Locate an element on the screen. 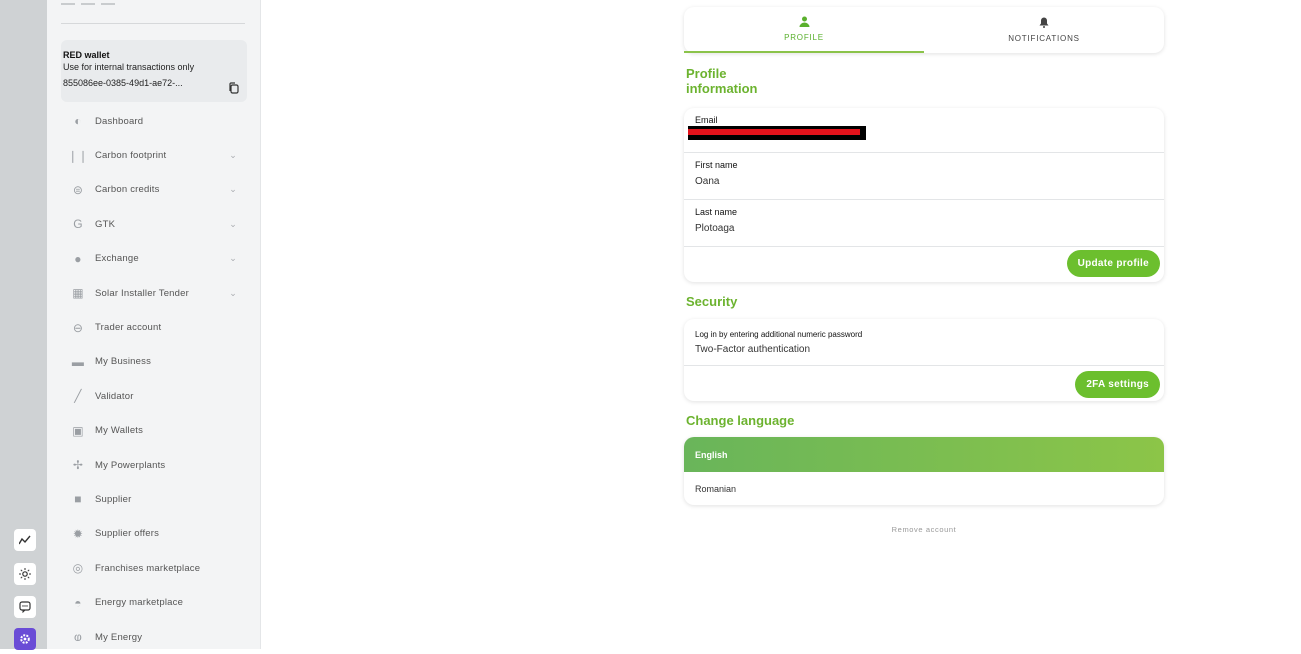 Image resolution: width=1301 pixels, height=654 pixels. sidebar-item-label: Energy marketplace is located at coordinates (139, 603).